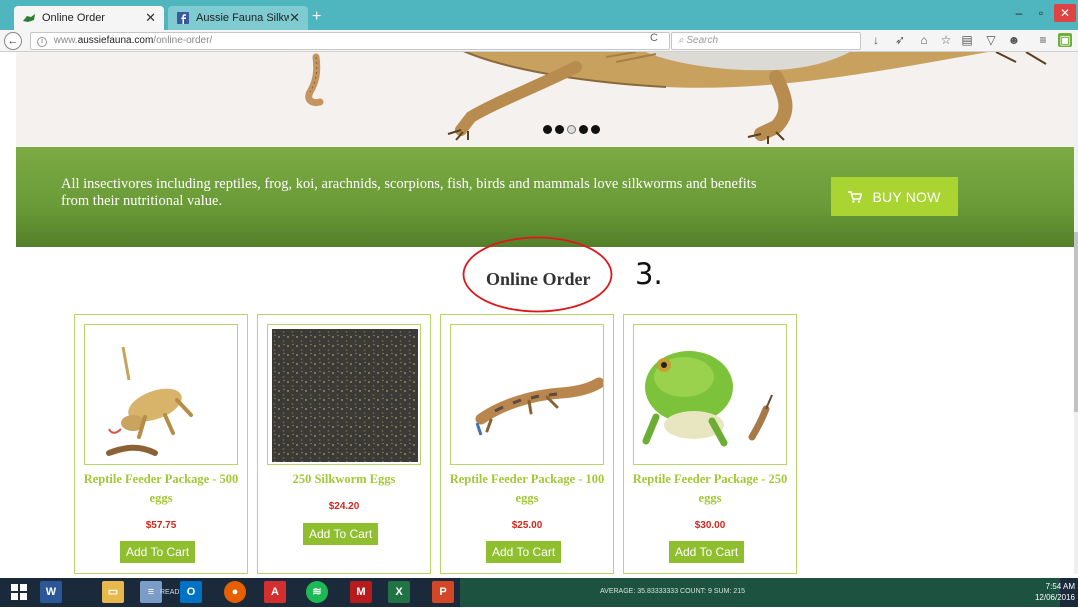 Image resolution: width=1078 pixels, height=608 pixels. What do you see at coordinates (991, 40) in the screenshot?
I see `pocket-icon: ▽` at bounding box center [991, 40].